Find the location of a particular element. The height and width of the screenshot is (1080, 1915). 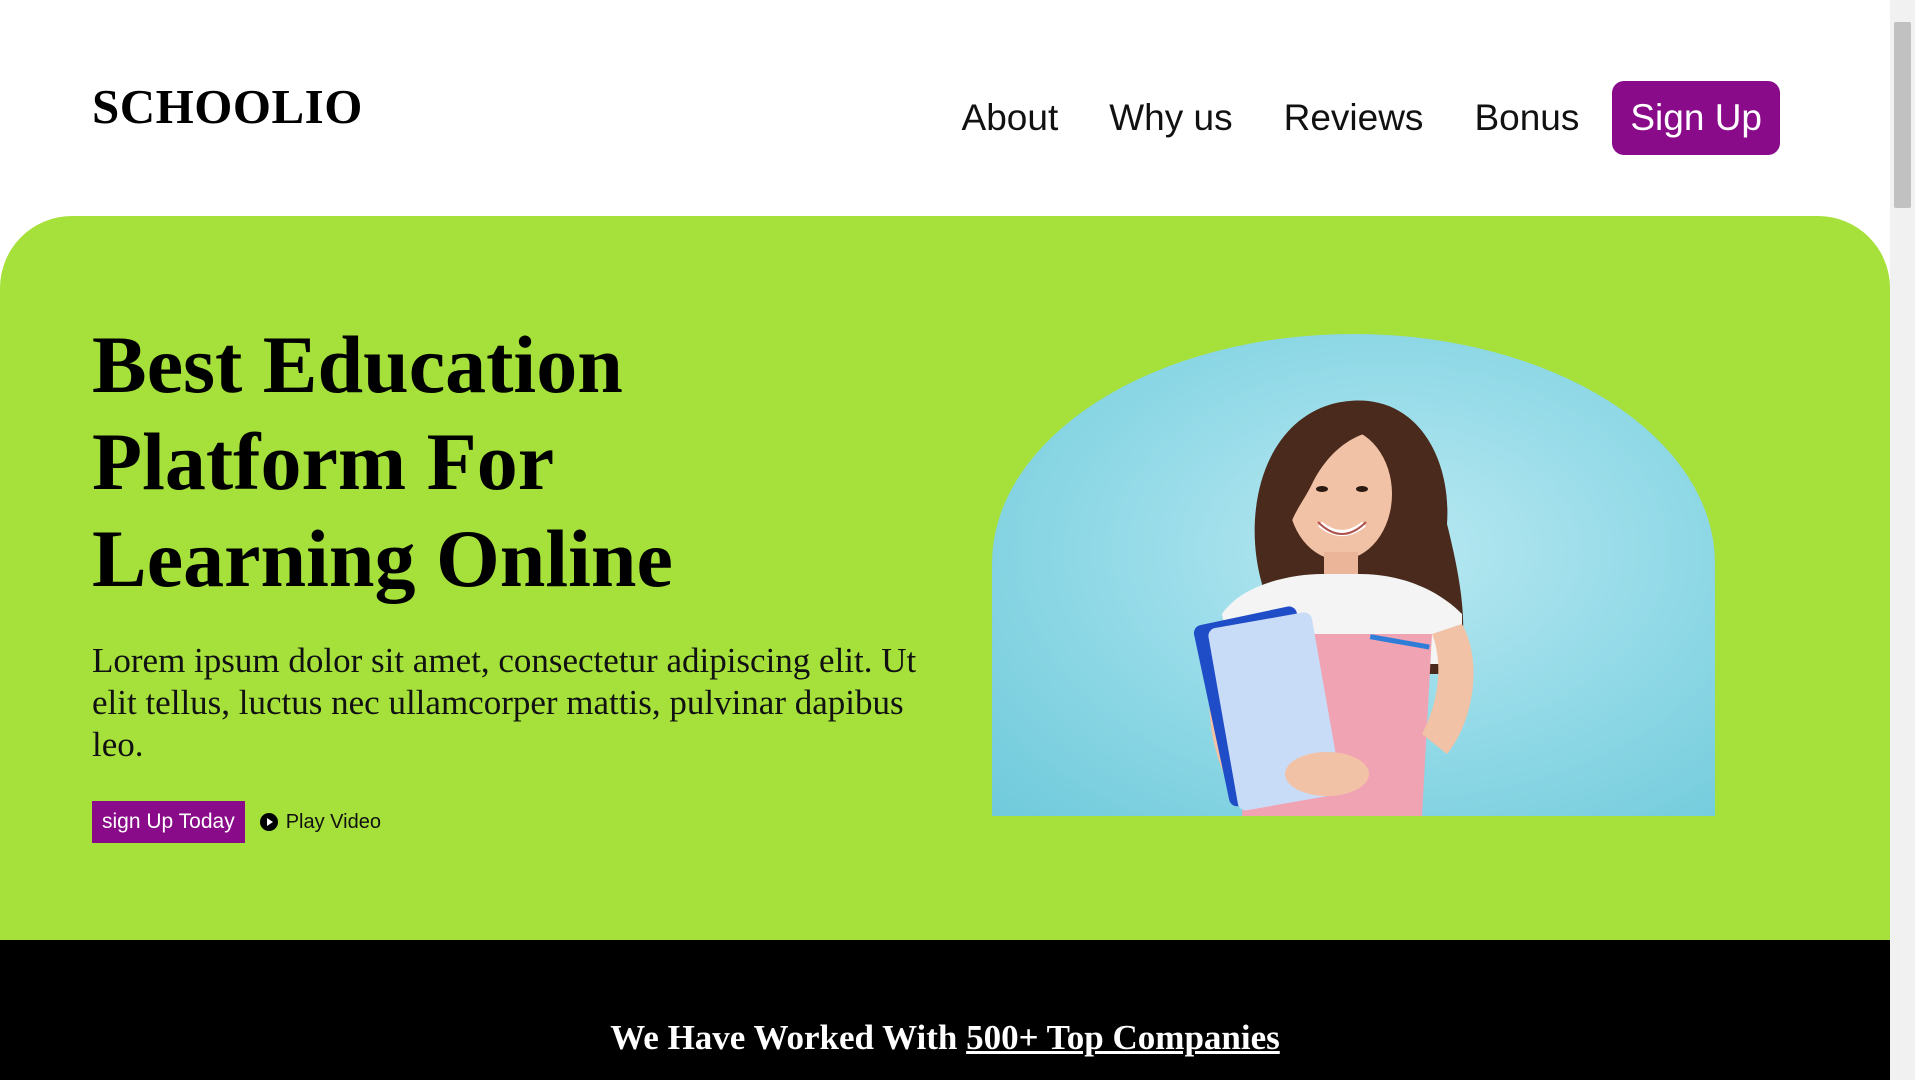

hero-actions: sign Up Today Play Video is located at coordinates (236, 822).